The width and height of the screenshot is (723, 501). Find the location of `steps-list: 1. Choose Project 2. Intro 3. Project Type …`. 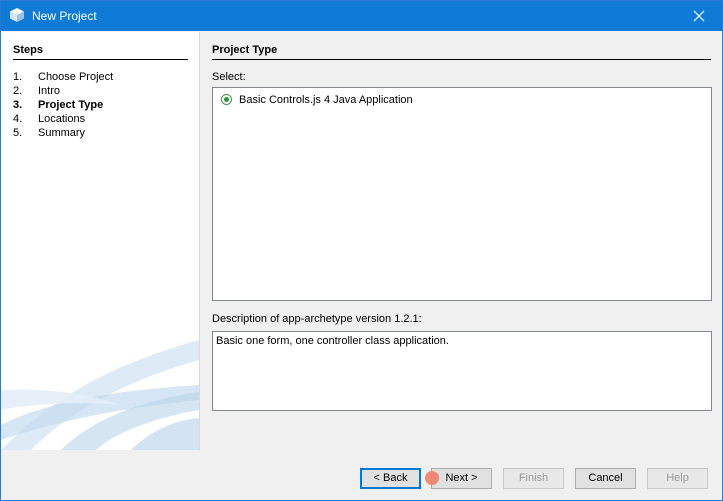

steps-list: 1. Choose Project 2. Intro 3. Project Type … is located at coordinates (103, 105).